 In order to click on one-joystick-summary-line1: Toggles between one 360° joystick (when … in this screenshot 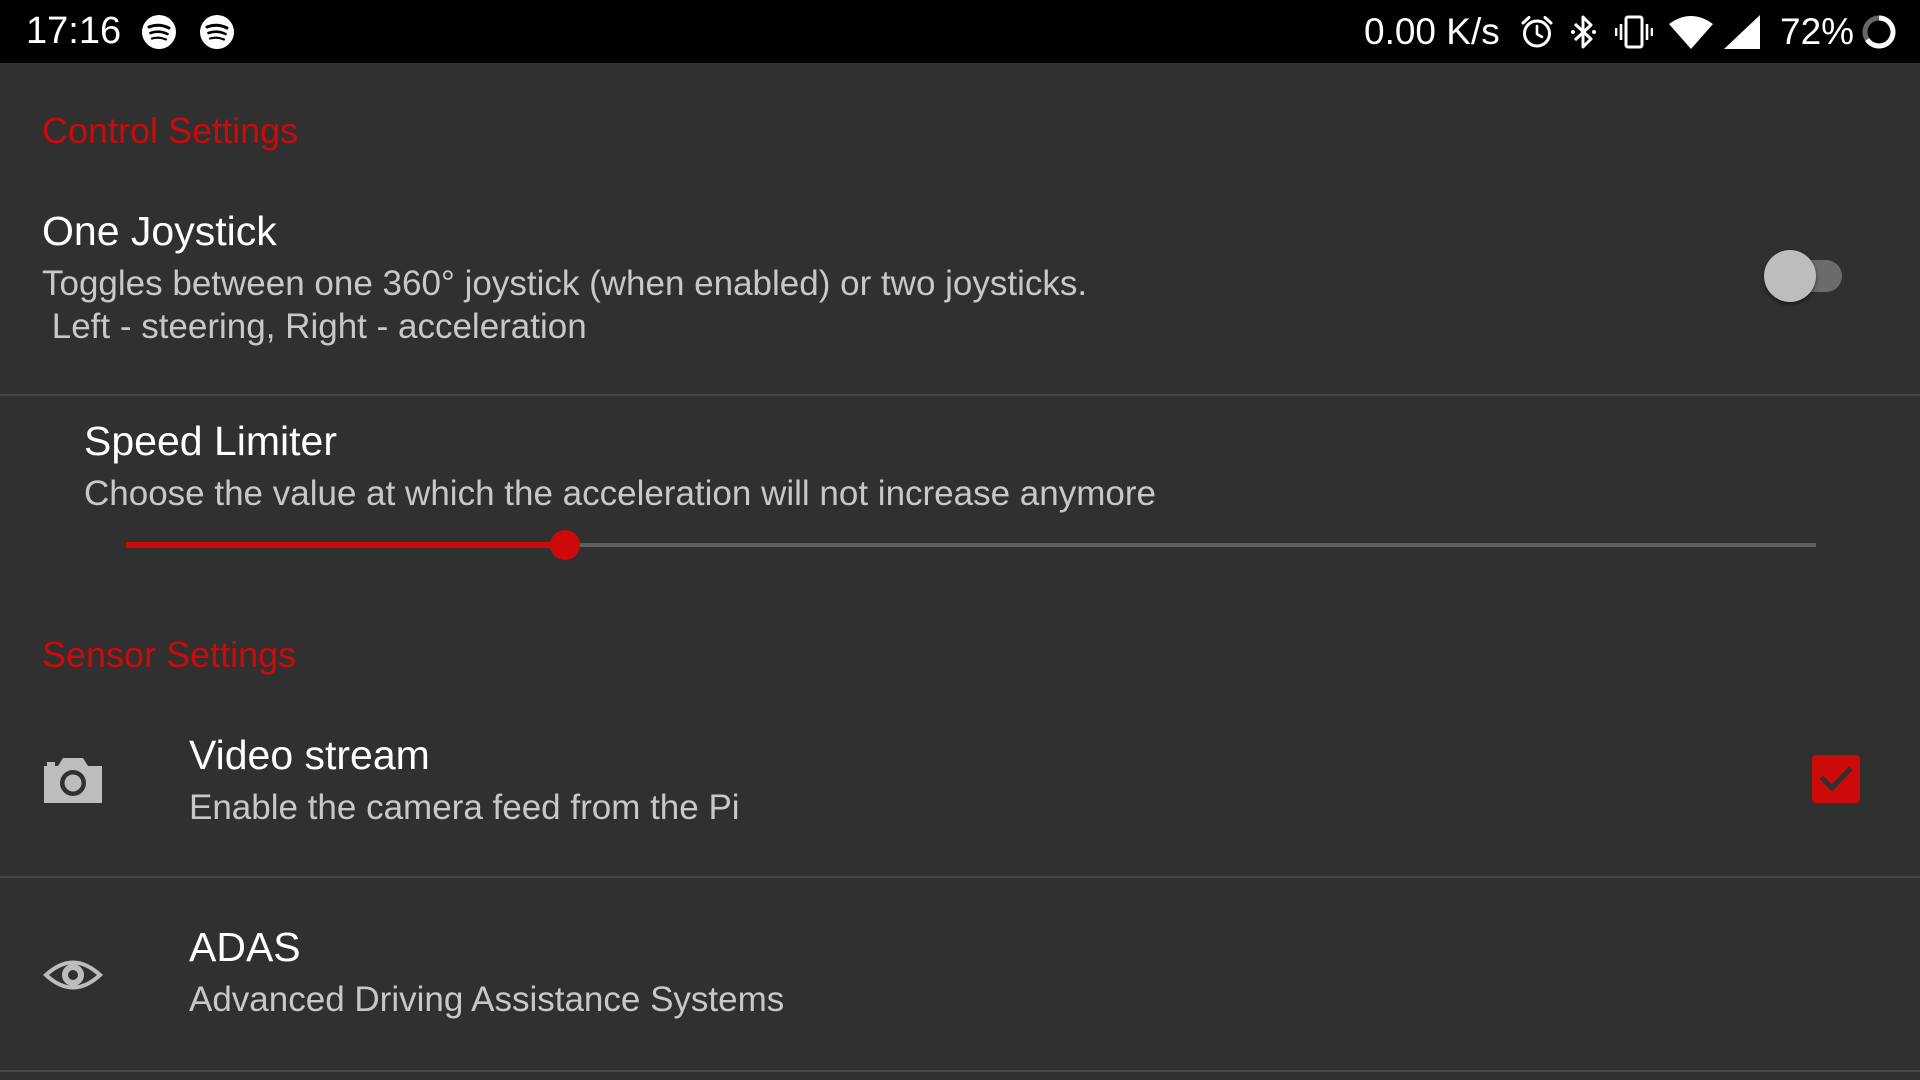, I will do `click(565, 283)`.